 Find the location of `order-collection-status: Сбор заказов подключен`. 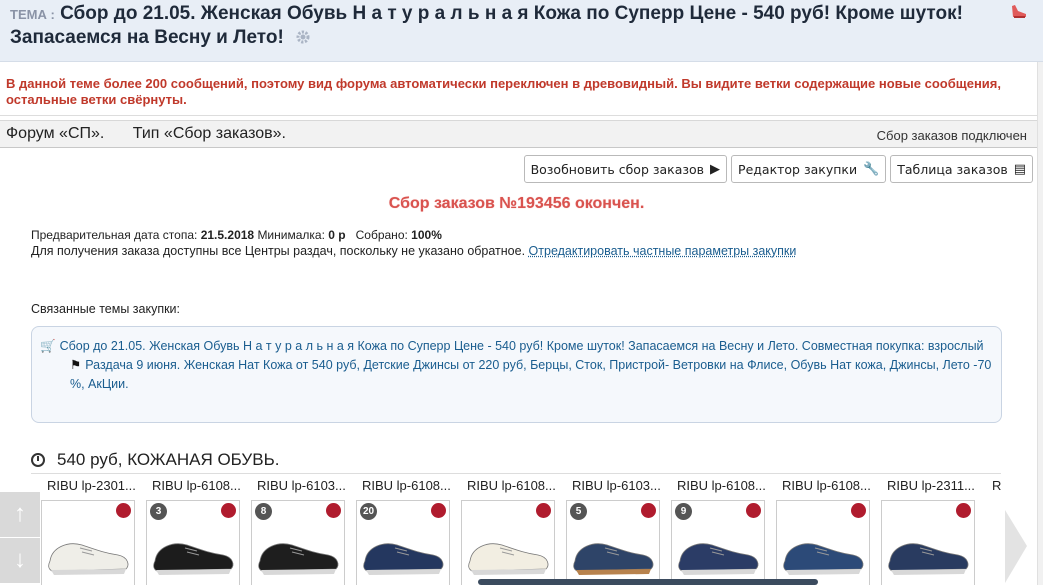

order-collection-status: Сбор заказов подключен is located at coordinates (951, 135).